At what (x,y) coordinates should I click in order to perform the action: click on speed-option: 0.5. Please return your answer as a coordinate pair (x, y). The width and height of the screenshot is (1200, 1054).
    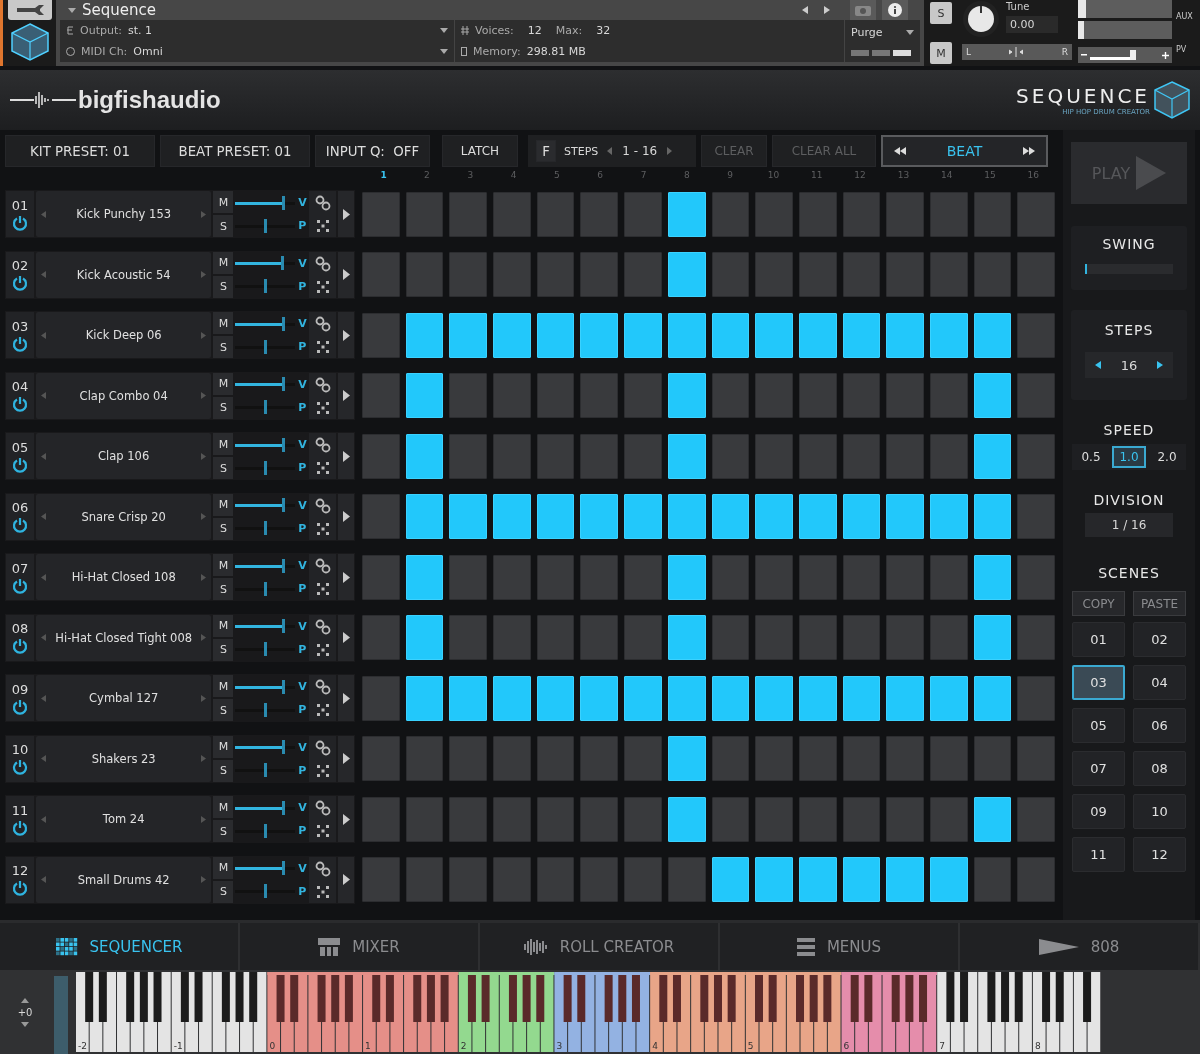
    Looking at the image, I should click on (1091, 457).